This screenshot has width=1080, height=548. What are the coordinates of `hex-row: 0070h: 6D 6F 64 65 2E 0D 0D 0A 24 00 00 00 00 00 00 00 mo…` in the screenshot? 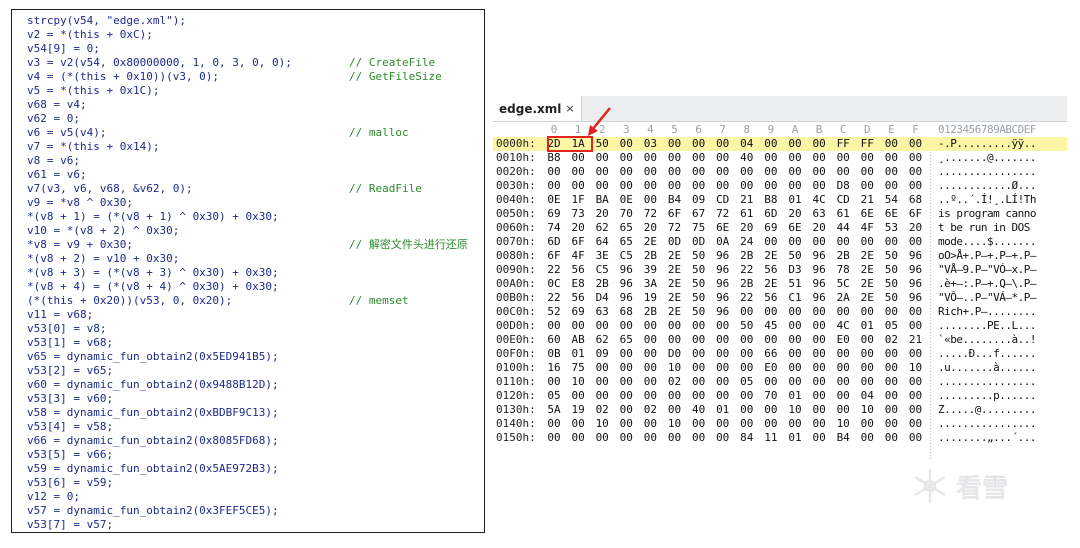 It's located at (780, 242).